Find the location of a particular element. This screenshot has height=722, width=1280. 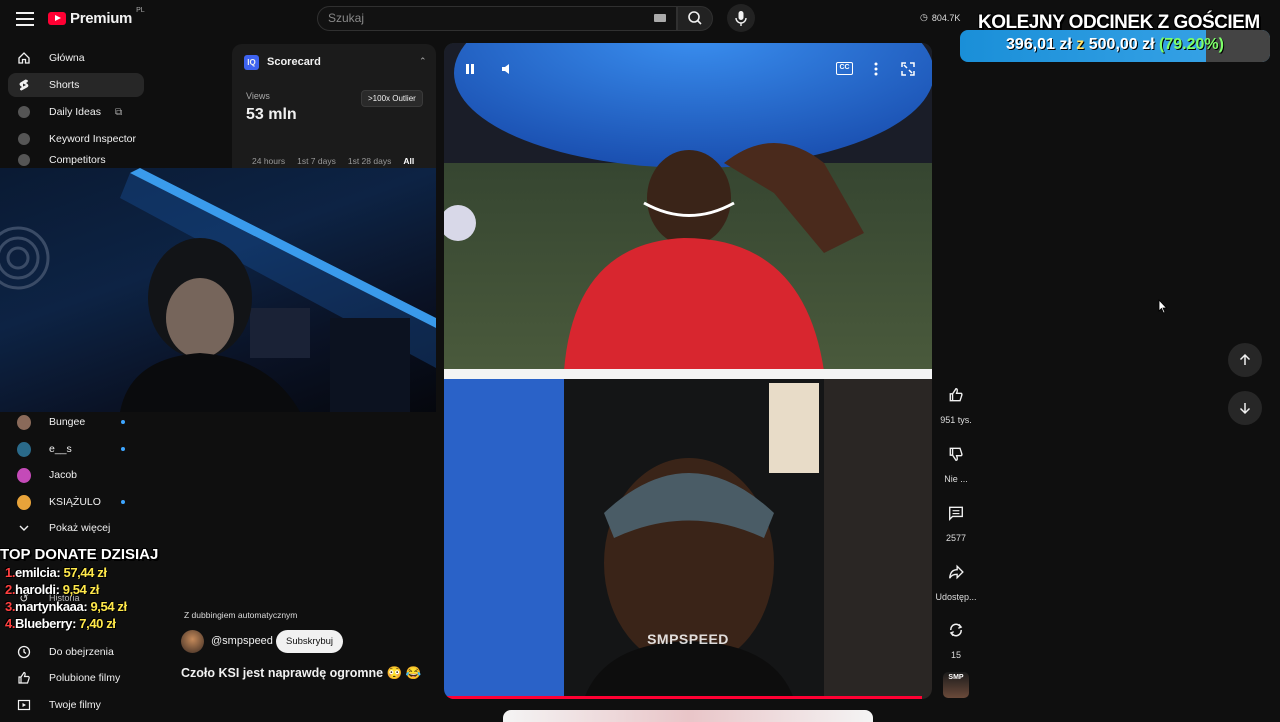

sidebar-item-shorts: Shorts is located at coordinates (76, 85).